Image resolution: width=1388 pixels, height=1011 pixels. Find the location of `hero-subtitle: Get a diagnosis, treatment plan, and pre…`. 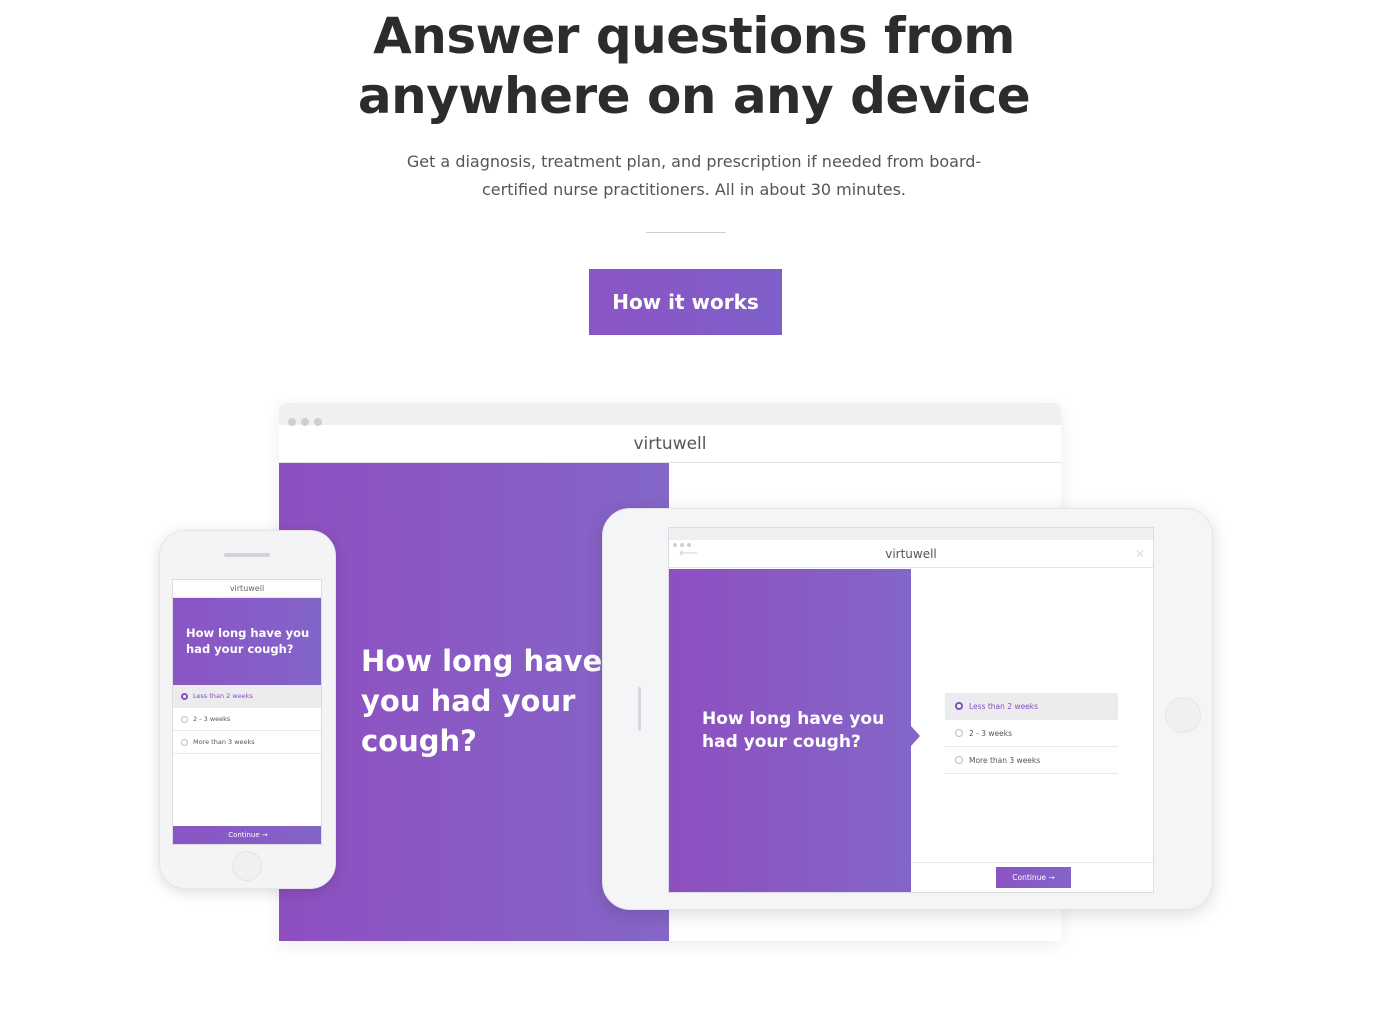

hero-subtitle: Get a diagnosis, treatment plan, and pre… is located at coordinates (694, 176).